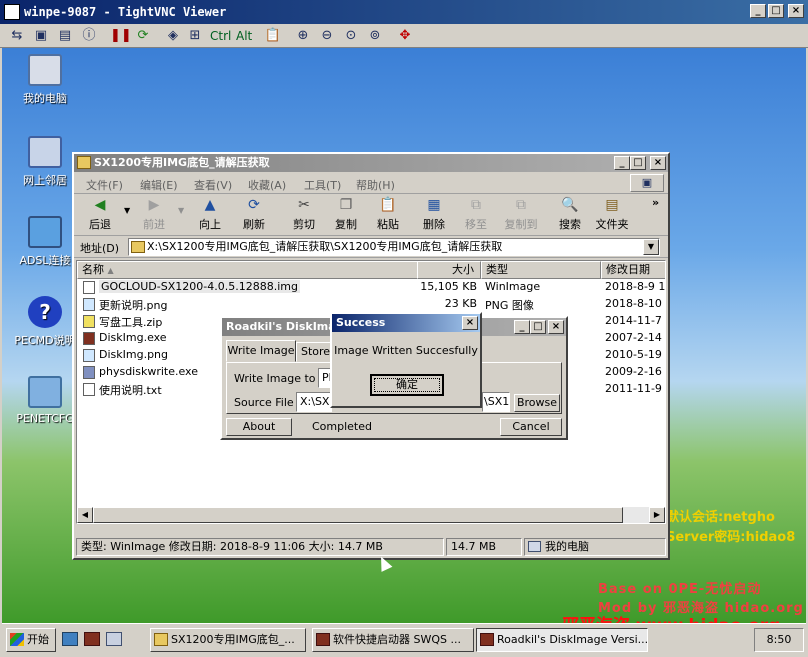 This screenshot has height=657, width=808. Describe the element at coordinates (406, 360) in the screenshot. I see `success-dialog: Success × Image Written Succesfully 确定` at that location.